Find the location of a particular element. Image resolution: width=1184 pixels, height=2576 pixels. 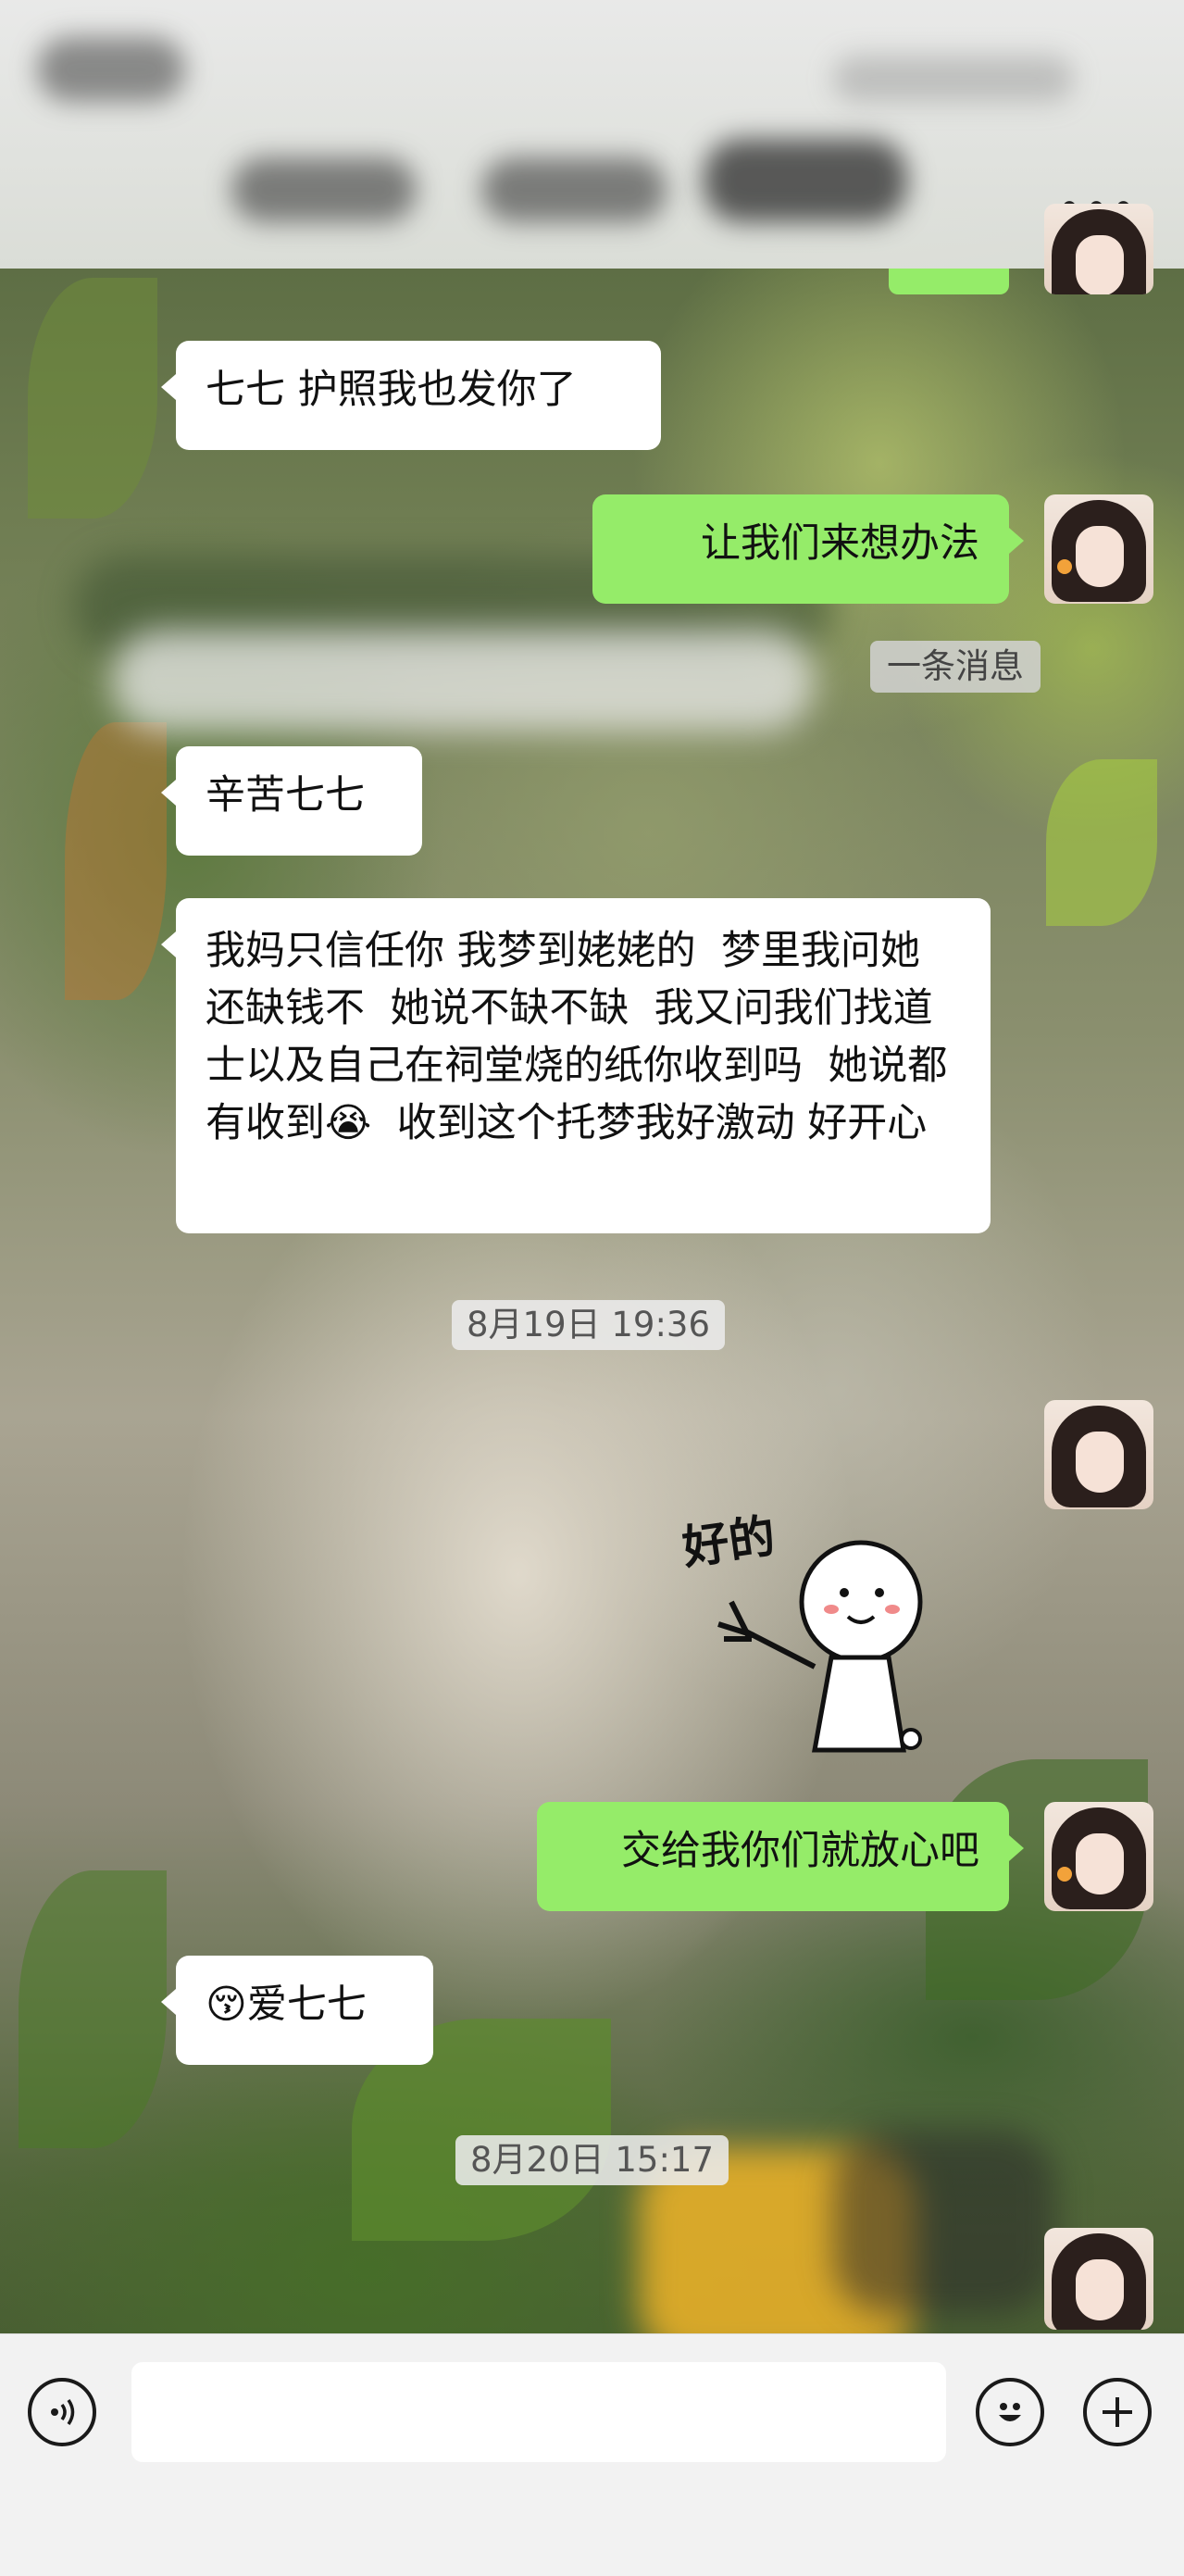

plus-icon is located at coordinates (1117, 2412).